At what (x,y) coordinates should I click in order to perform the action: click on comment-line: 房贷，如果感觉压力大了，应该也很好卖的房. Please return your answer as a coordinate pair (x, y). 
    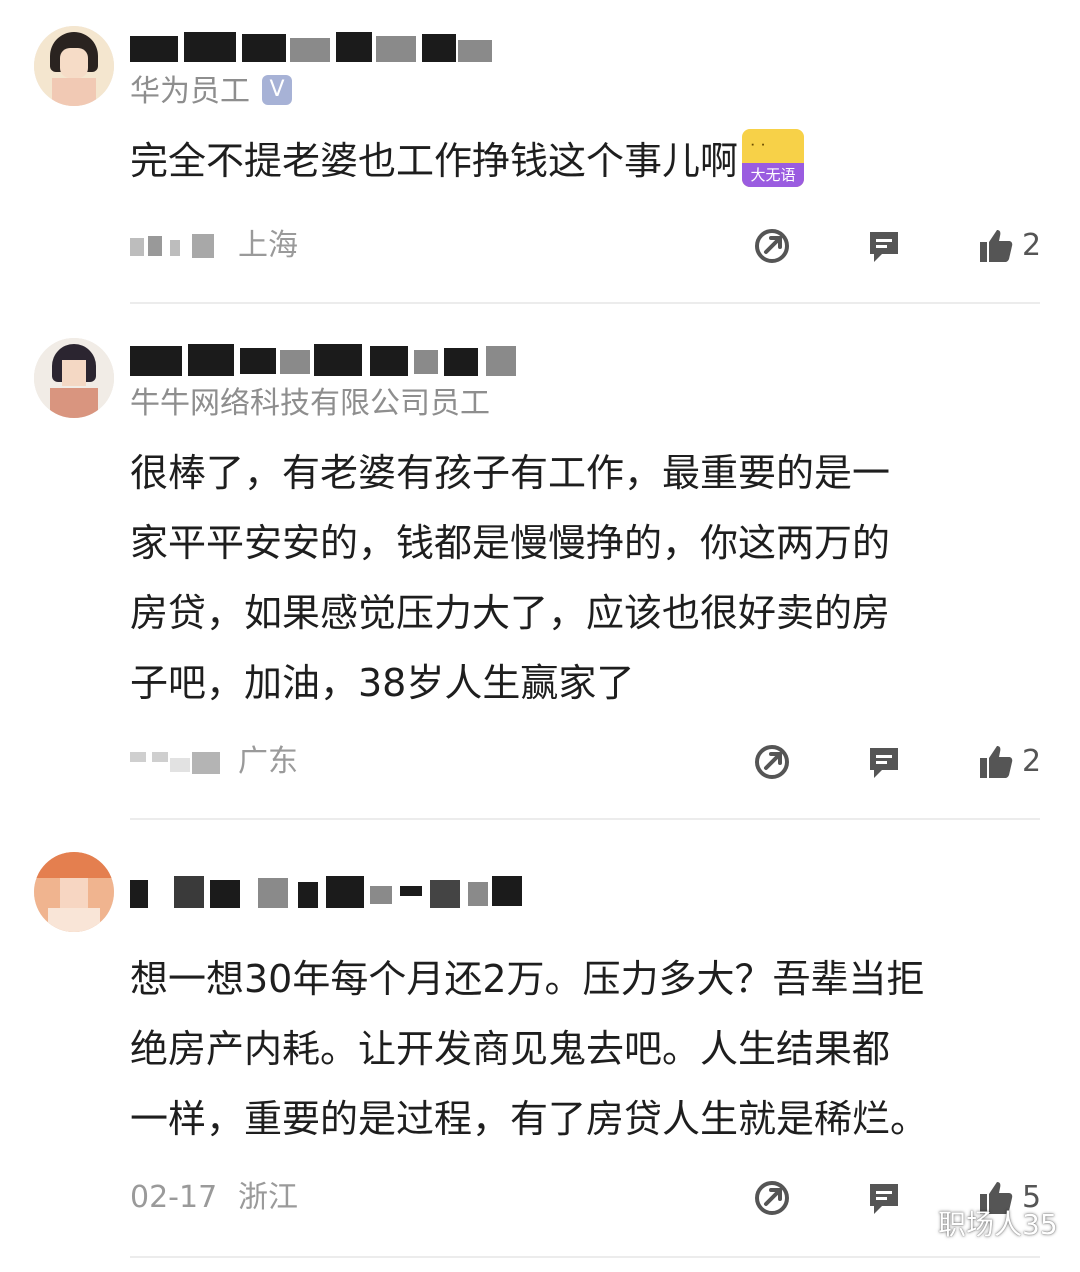
    Looking at the image, I should click on (510, 613).